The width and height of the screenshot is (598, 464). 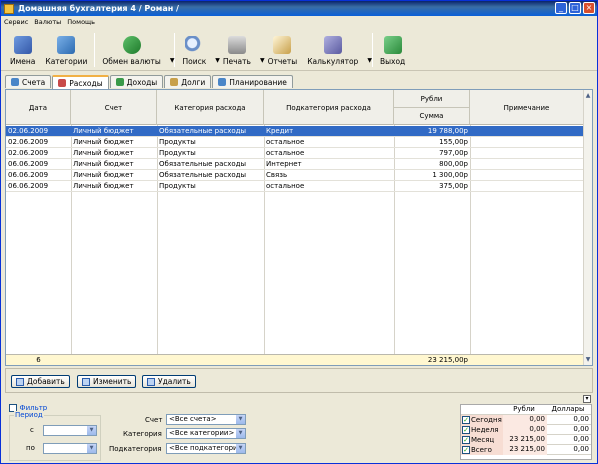 I want to click on menu-bar: Сервис Валюты Помощь, so click(x=299, y=22).